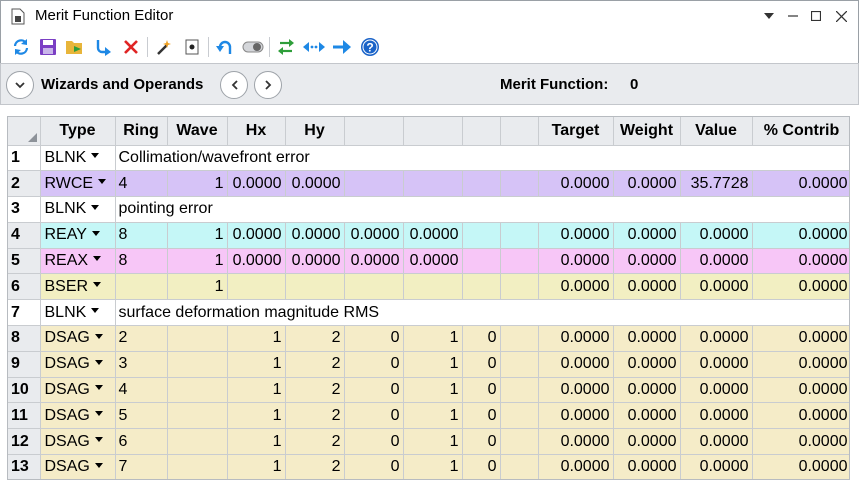 The image size is (859, 486). I want to click on comment-cell: surface deformation magnitude RMS, so click(482, 313).